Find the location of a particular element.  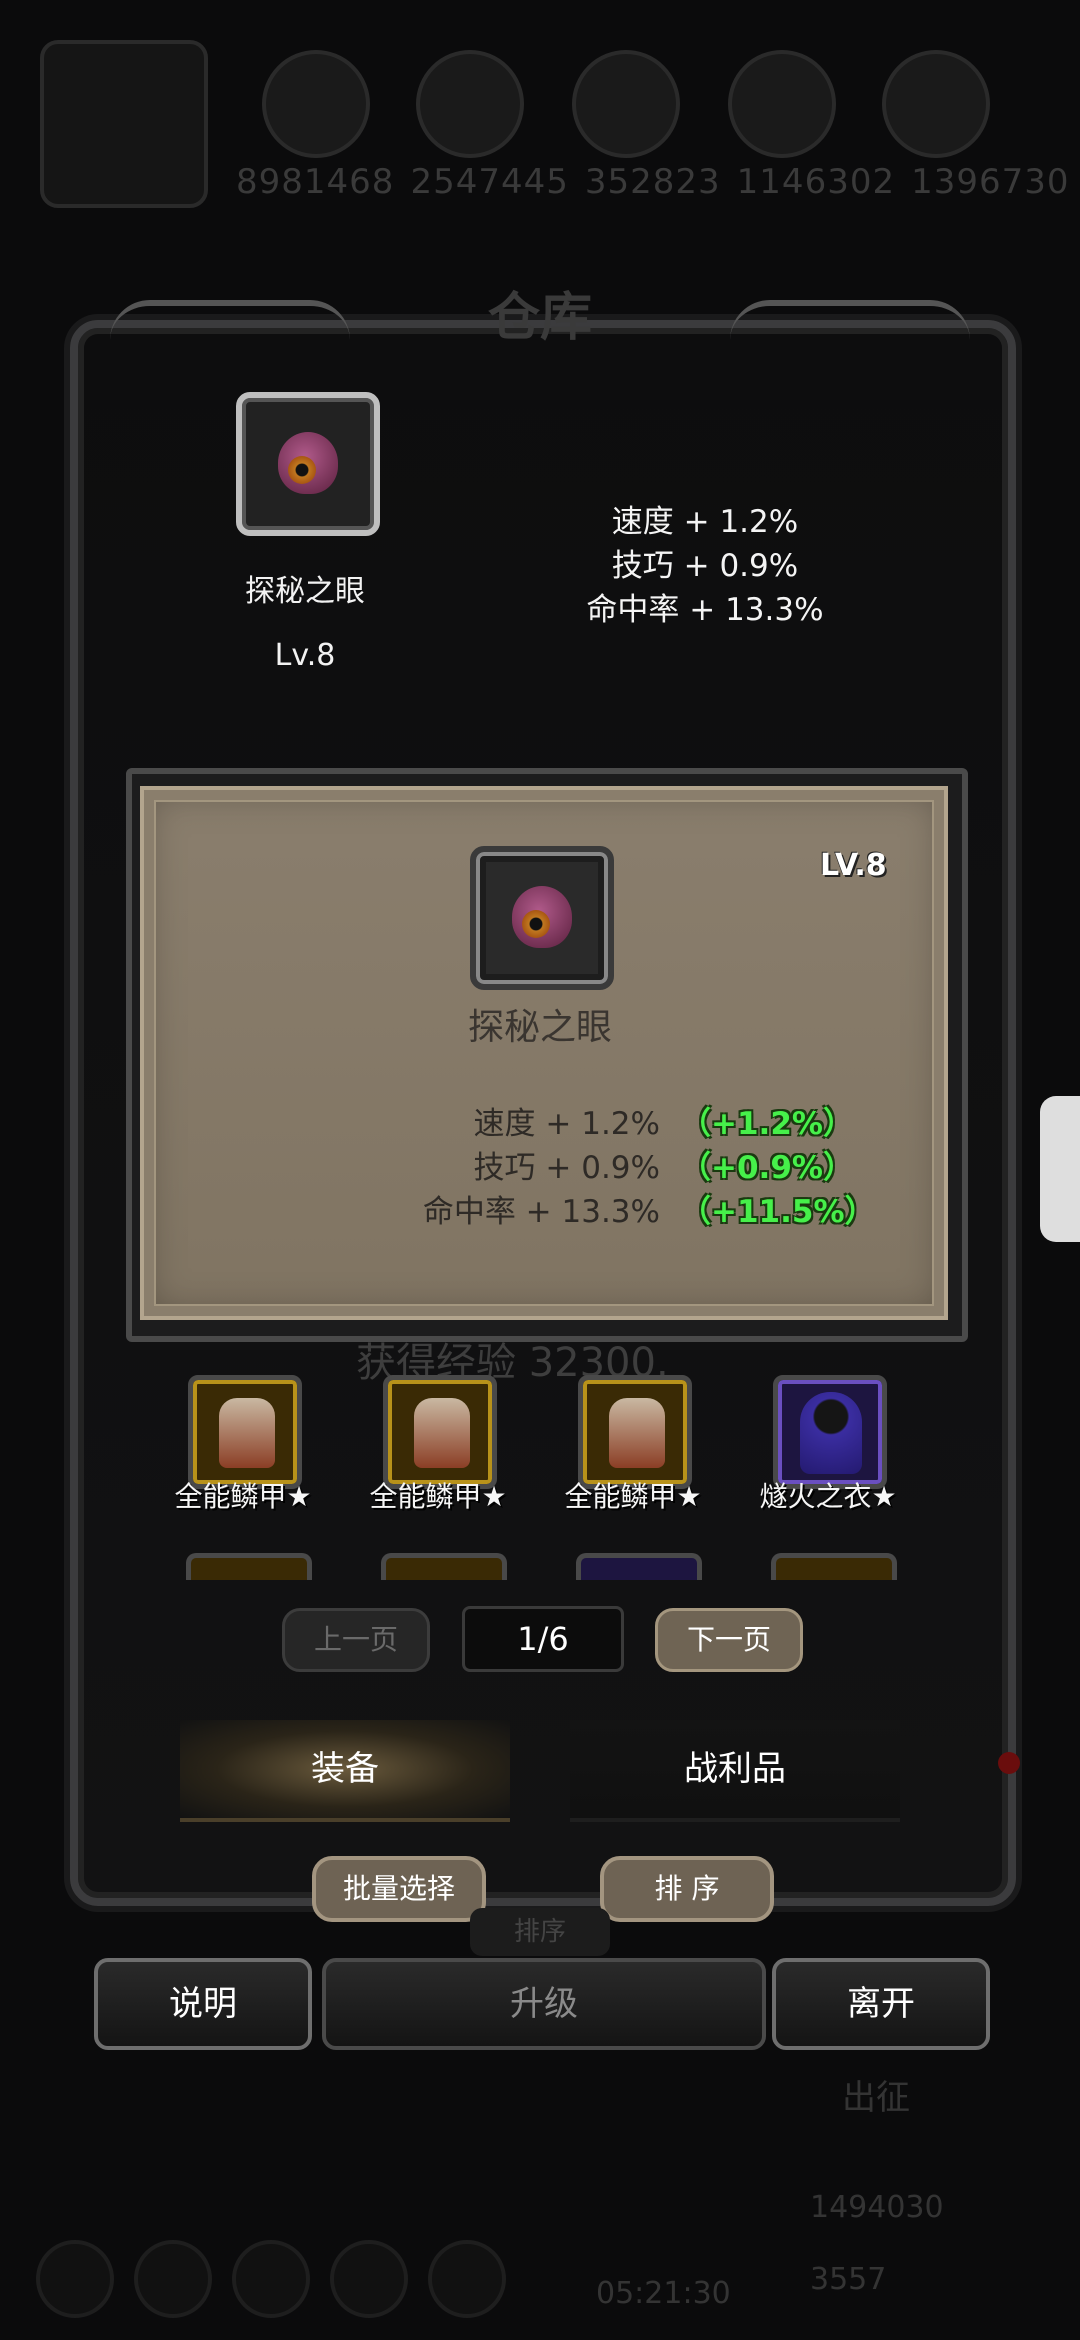

depart-label: 出征 is located at coordinates (876, 2098).